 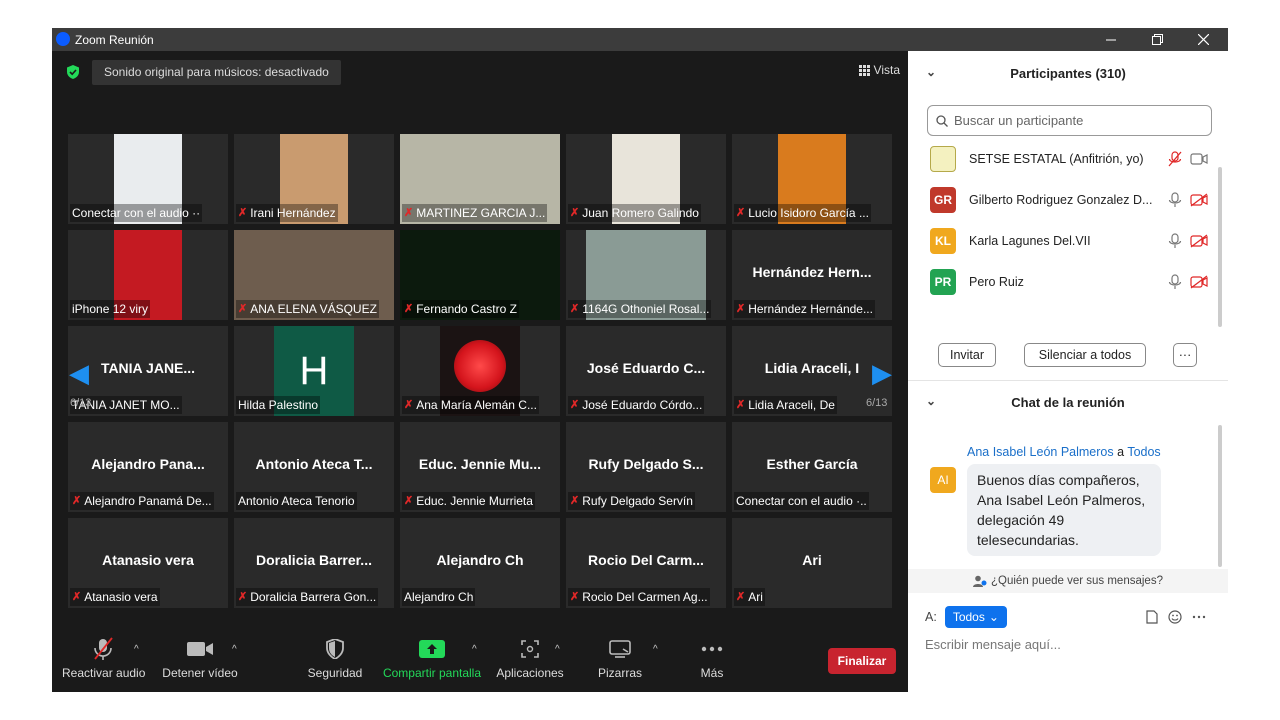 I want to click on security-shield-icon, so click(x=335, y=649).